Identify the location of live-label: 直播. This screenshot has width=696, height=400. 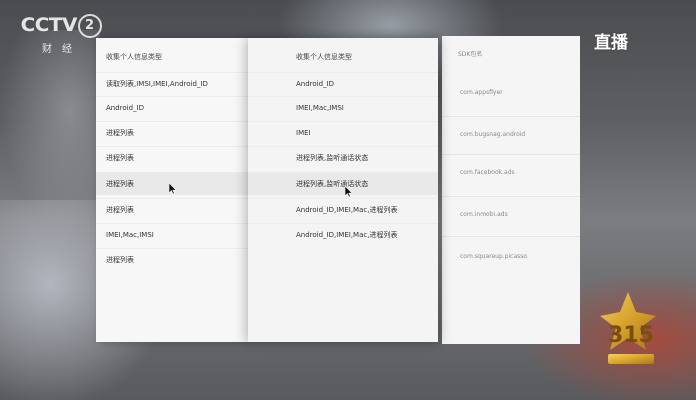
(611, 43).